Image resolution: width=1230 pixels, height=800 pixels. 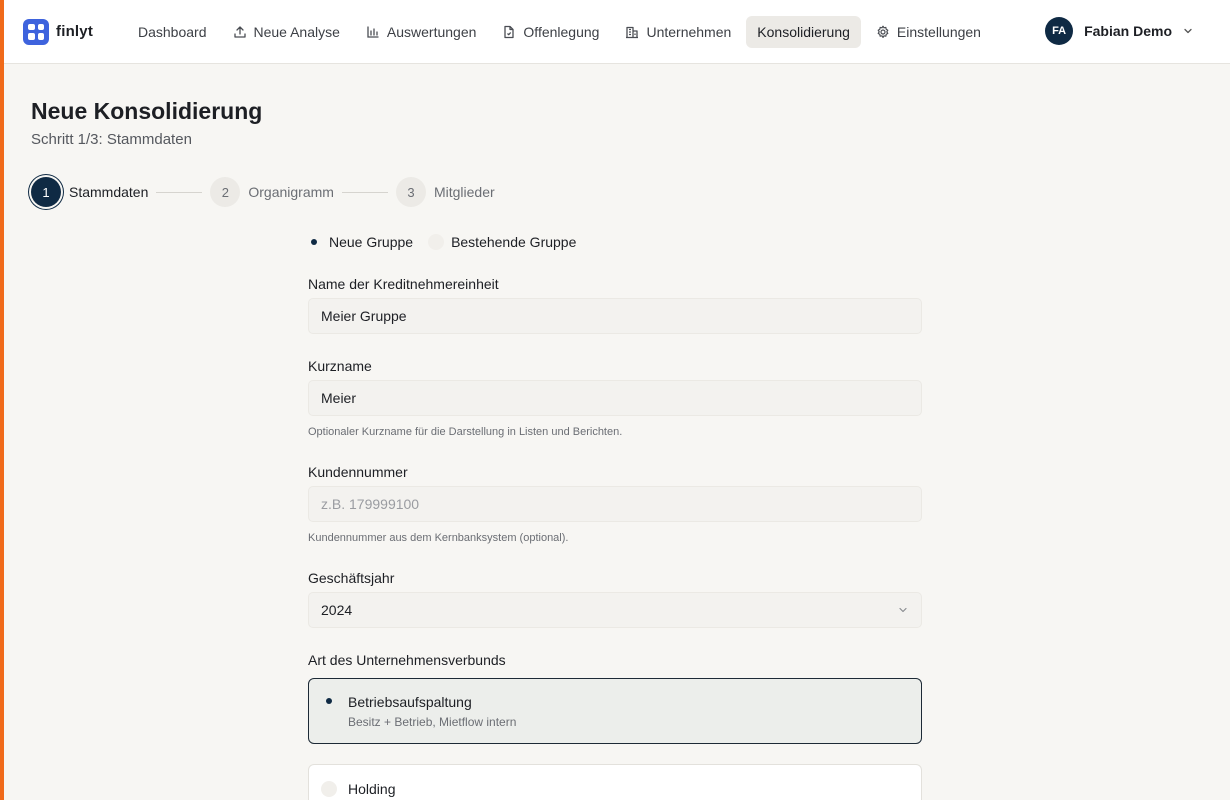 I want to click on fiscal-year-value: 2024, so click(x=337, y=610).